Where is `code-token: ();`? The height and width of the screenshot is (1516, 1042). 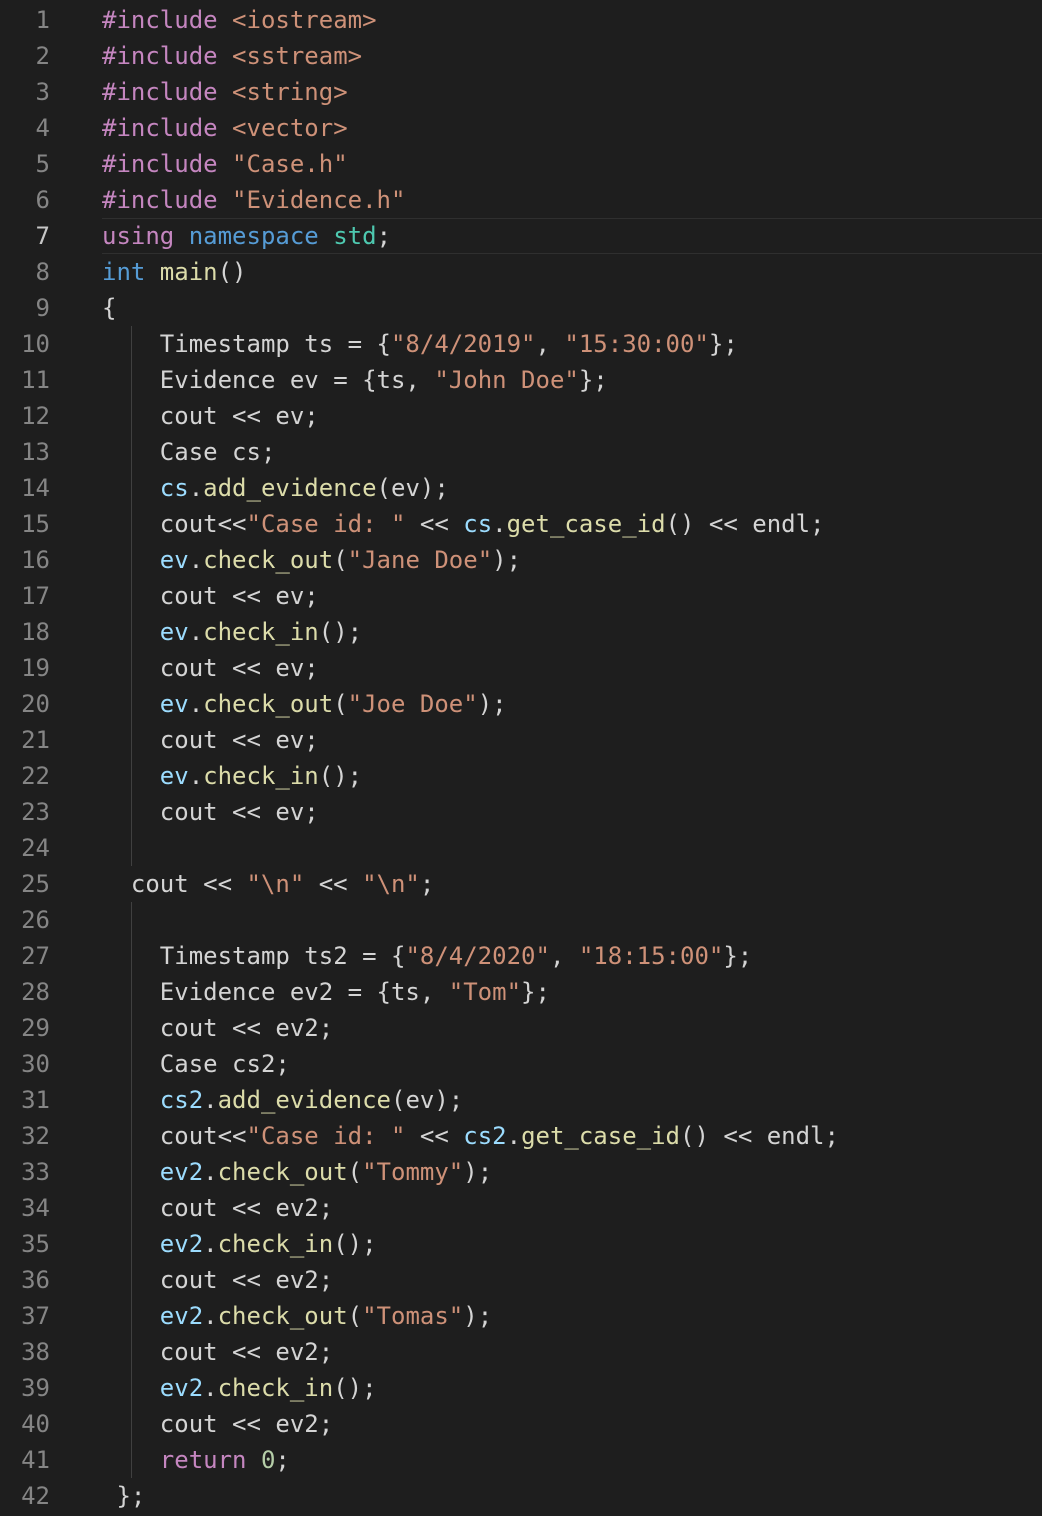 code-token: (); is located at coordinates (340, 776).